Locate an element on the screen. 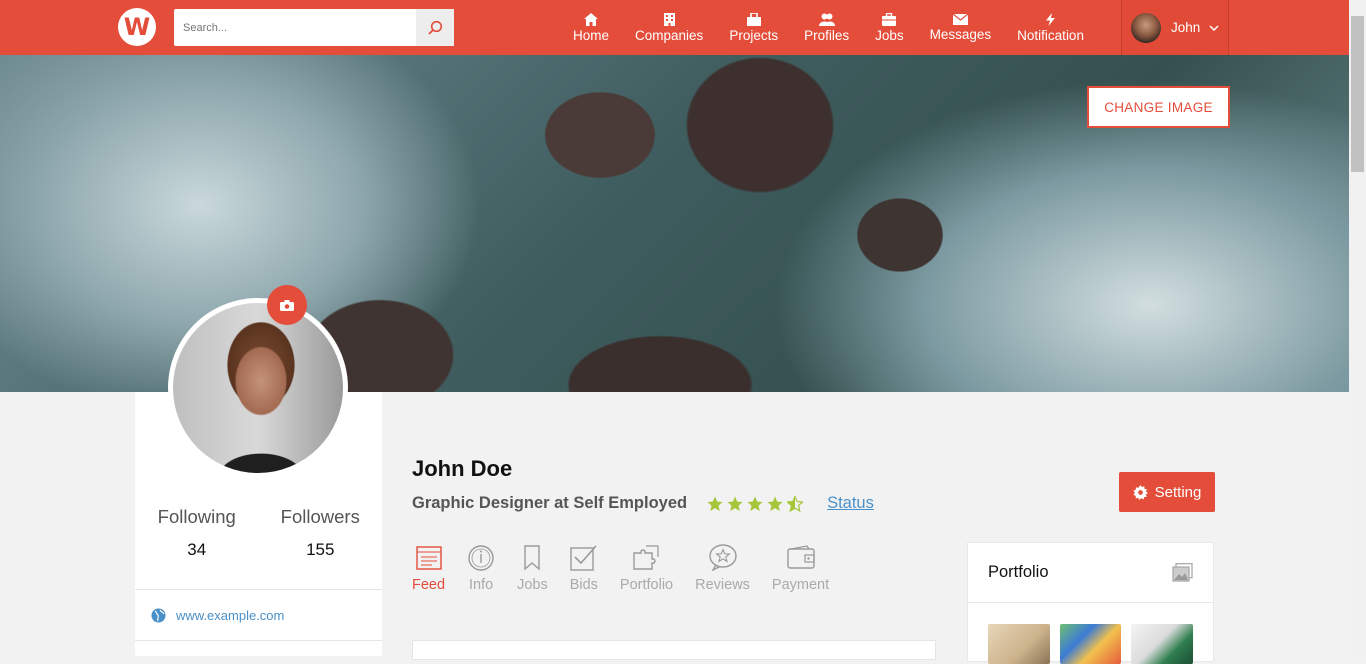 This screenshot has height=664, width=1366. tab-jobs: Jobs is located at coordinates (532, 568).